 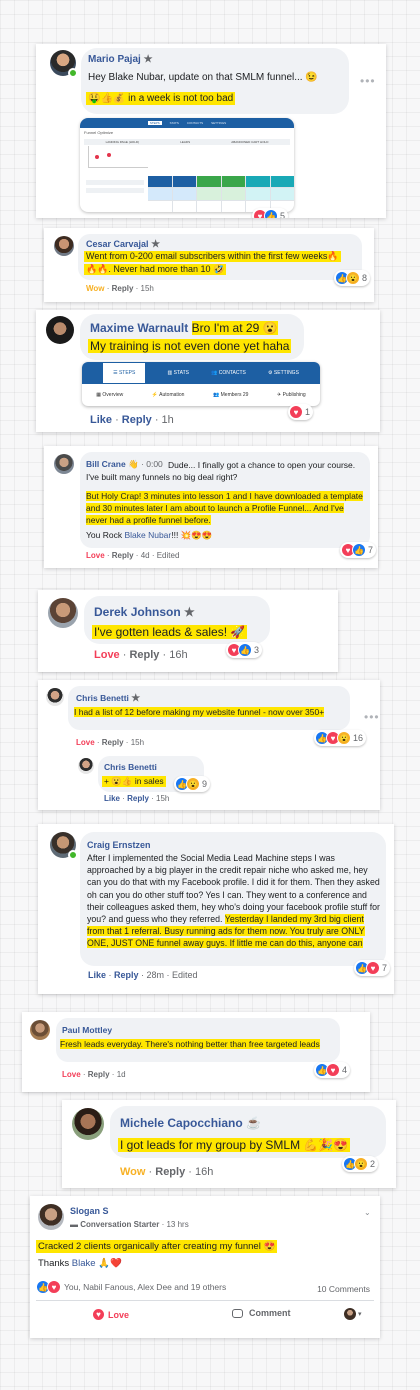 I want to click on timestamp: 1h, so click(x=168, y=420).